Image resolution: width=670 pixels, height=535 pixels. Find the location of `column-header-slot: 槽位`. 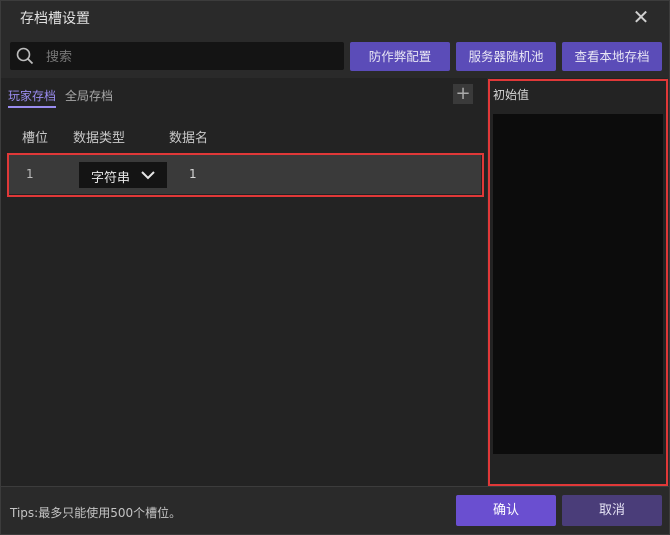

column-header-slot: 槽位 is located at coordinates (35, 138).